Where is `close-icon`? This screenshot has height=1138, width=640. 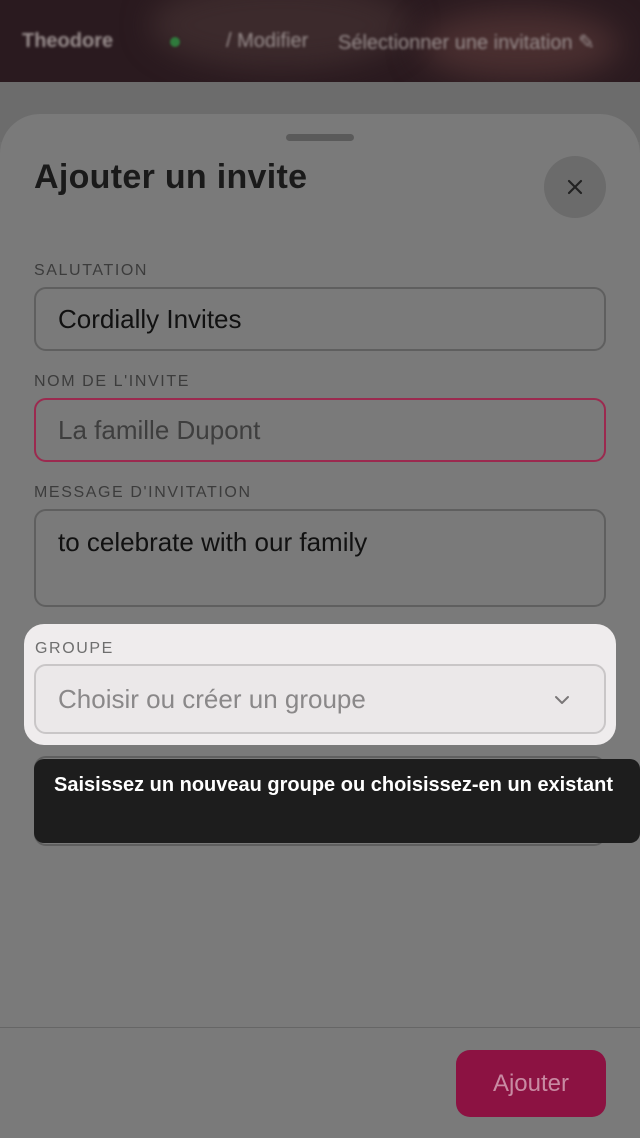 close-icon is located at coordinates (575, 187).